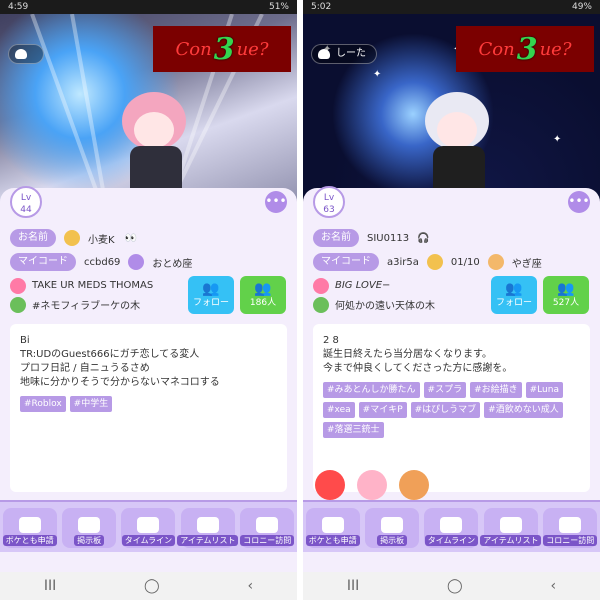 This screenshot has width=600, height=600. I want to click on bread-badge-icon, so click(414, 485).